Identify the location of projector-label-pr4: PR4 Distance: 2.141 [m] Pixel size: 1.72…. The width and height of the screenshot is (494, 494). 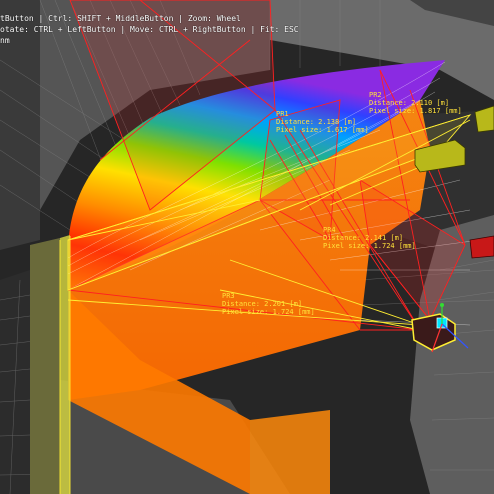
(369, 238).